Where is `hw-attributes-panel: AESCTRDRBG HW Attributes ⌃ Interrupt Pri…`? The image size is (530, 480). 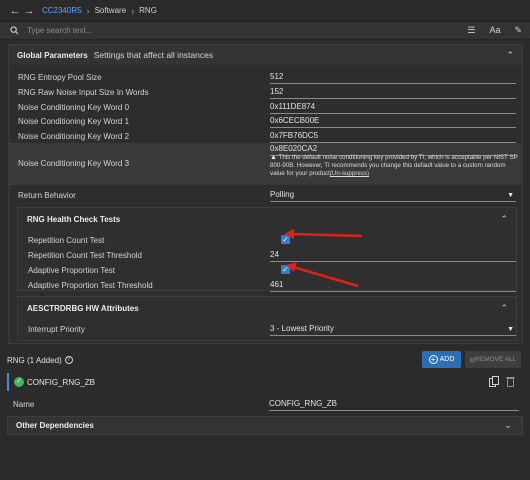 hw-attributes-panel: AESCTRDRBG HW Attributes ⌃ Interrupt Pri… is located at coordinates (267, 318).